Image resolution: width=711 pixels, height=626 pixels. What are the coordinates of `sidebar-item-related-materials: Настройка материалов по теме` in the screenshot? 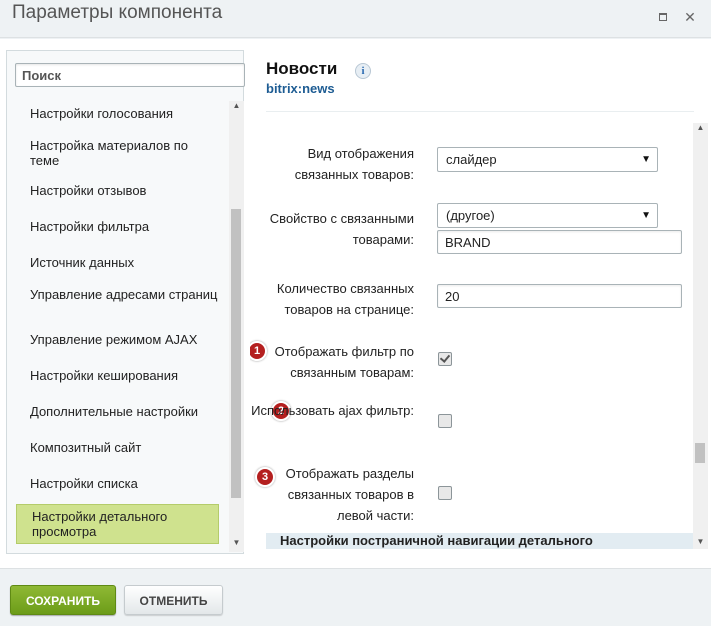 It's located at (116, 153).